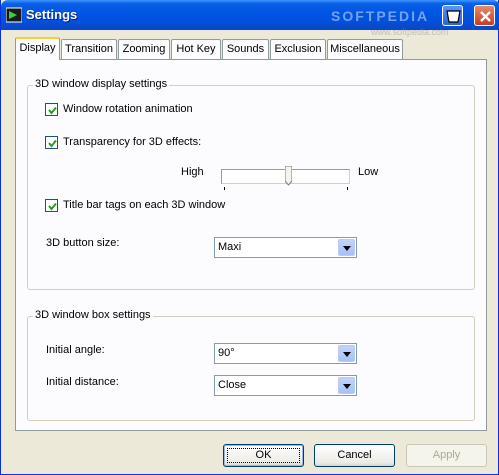 This screenshot has height=475, width=499. What do you see at coordinates (75, 350) in the screenshot?
I see `initial-angle-label: Initial angle:` at bounding box center [75, 350].